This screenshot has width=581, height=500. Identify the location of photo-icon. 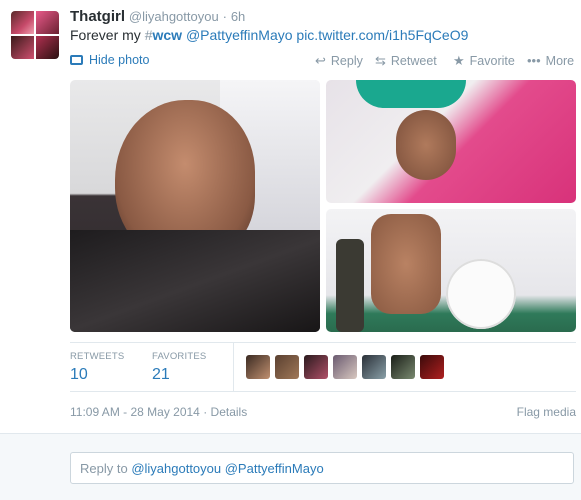
(76, 60).